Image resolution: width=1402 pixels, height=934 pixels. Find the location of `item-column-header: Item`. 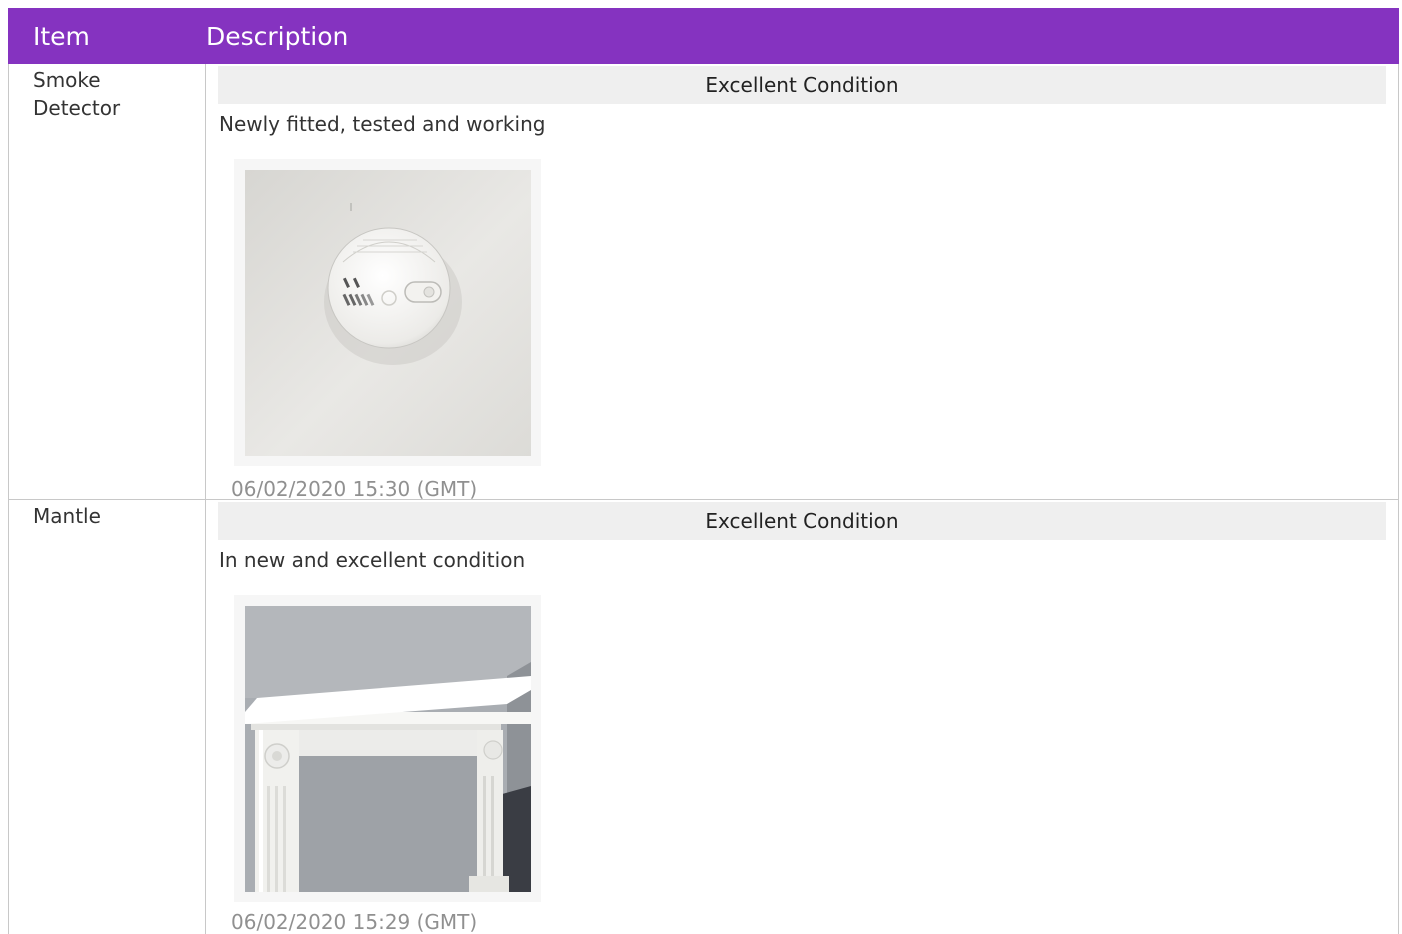

item-column-header: Item is located at coordinates (61, 36).